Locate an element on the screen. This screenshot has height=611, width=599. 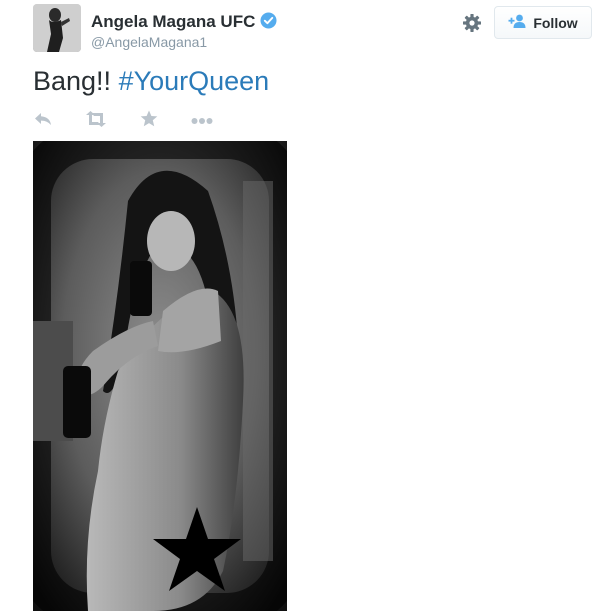
reply-icon is located at coordinates (43, 121).